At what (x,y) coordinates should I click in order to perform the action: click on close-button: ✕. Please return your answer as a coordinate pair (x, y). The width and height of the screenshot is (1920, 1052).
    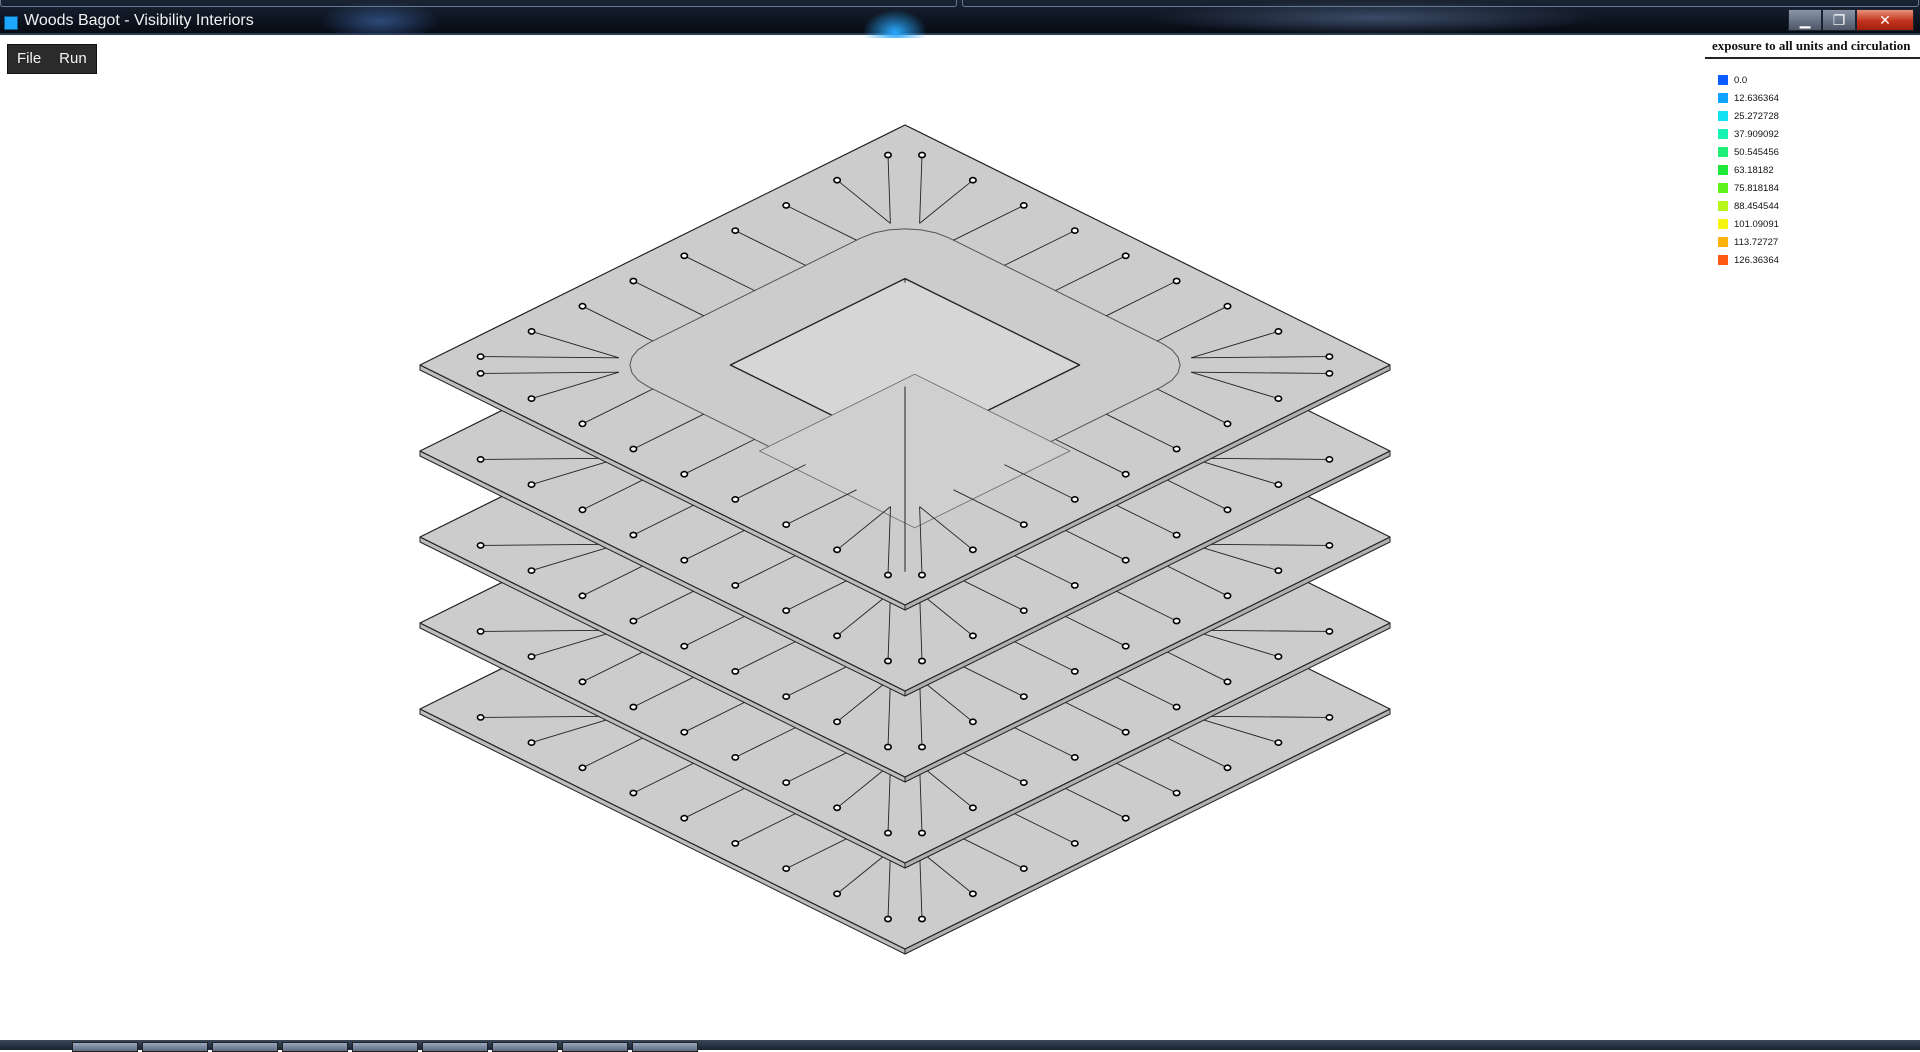
    Looking at the image, I should click on (1885, 20).